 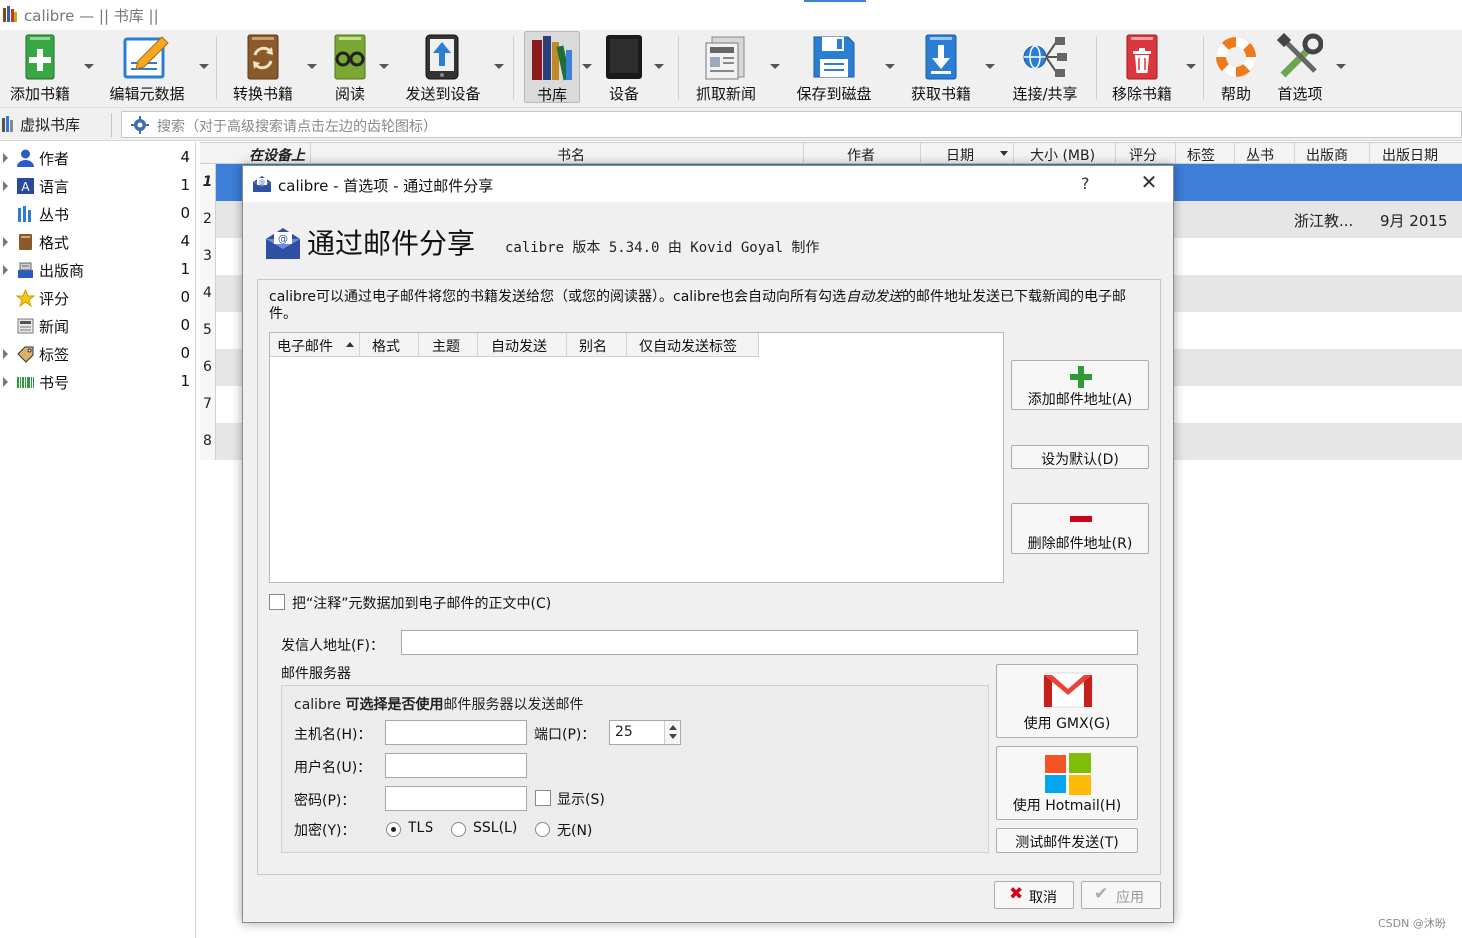 I want to click on row-number: 7, so click(x=208, y=404).